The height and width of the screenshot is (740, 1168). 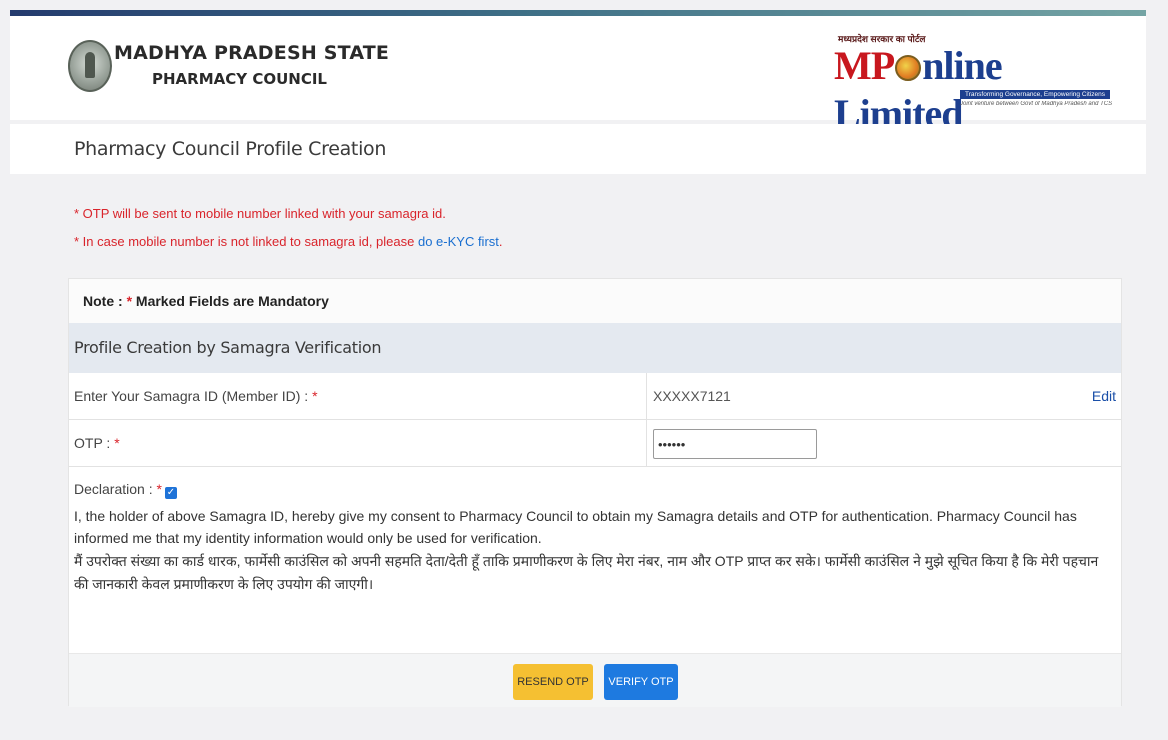 I want to click on otp-input, so click(x=735, y=444).